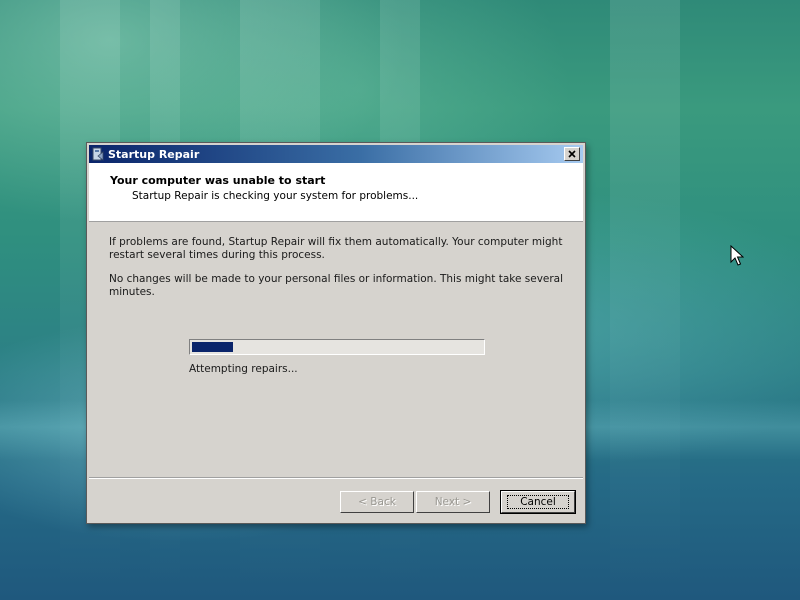 This screenshot has height=600, width=800. Describe the element at coordinates (154, 154) in the screenshot. I see `window-title: Startup Repair` at that location.